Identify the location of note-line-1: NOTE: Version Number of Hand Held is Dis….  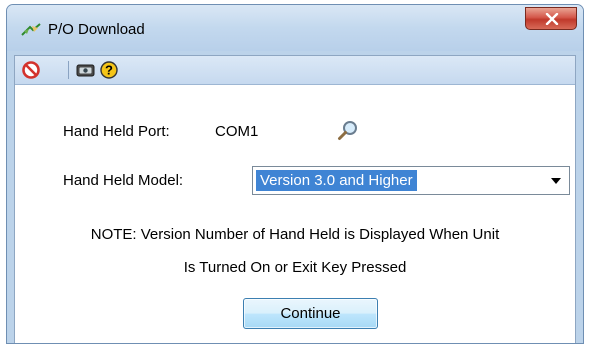
(295, 234).